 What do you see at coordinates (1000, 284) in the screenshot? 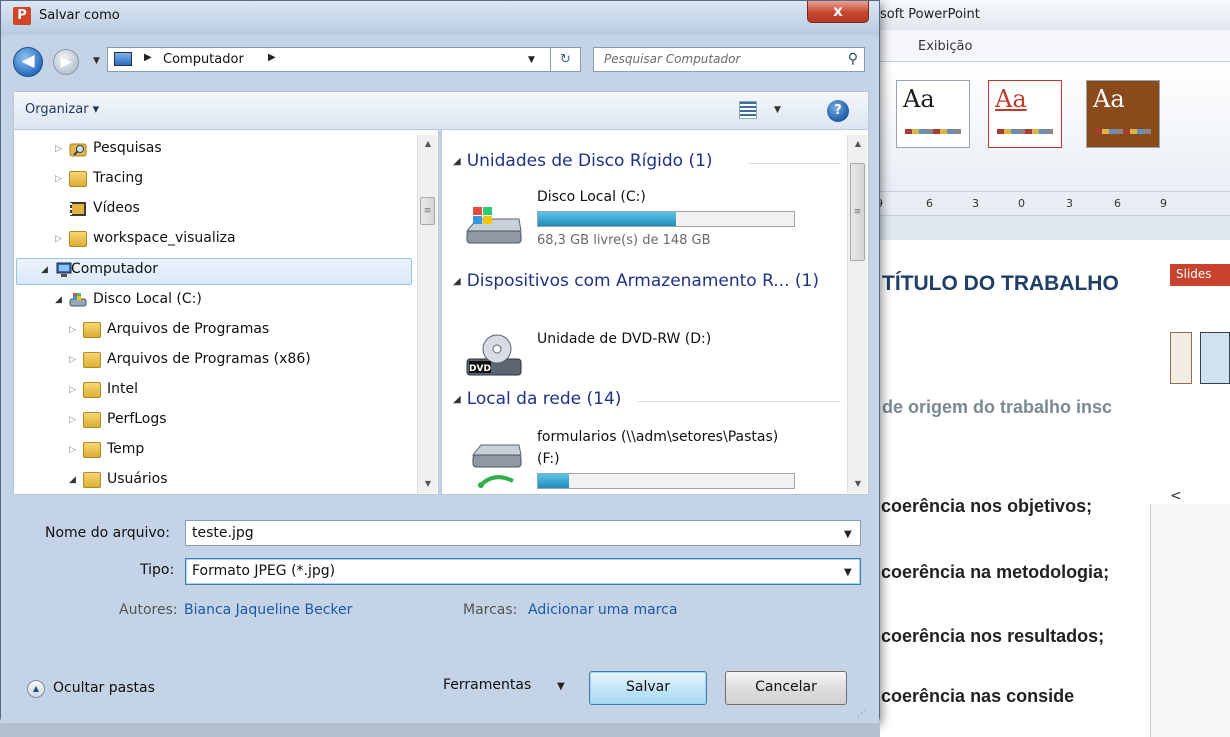
I see `slide-title: TÍTULO DO TRABALHO` at bounding box center [1000, 284].